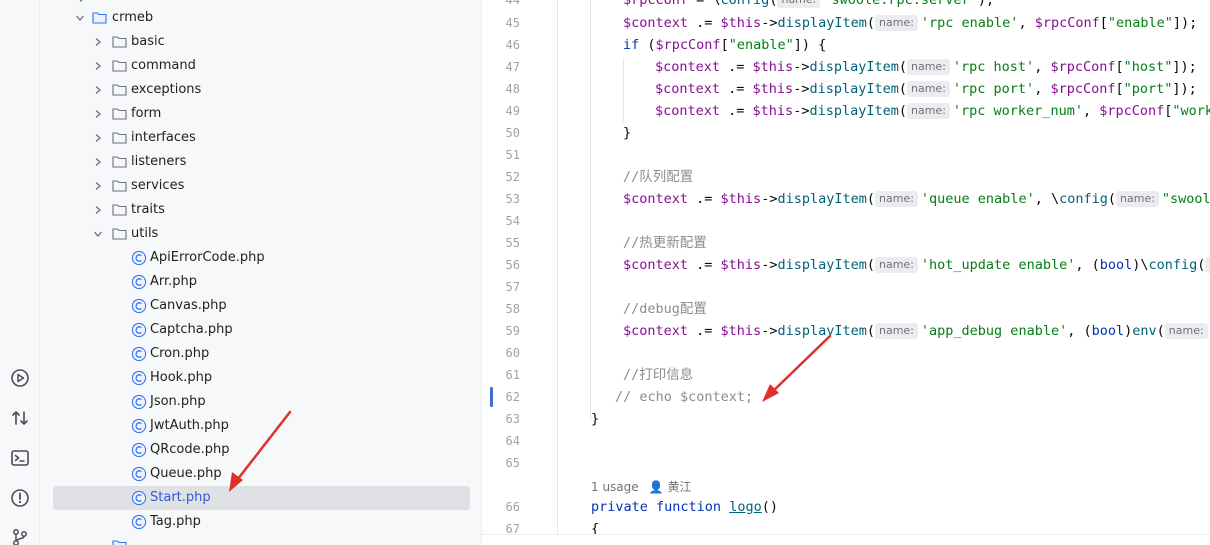  Describe the element at coordinates (641, 486) in the screenshot. I see `code-usage-hint: 1 usage 👤 黄江` at that location.